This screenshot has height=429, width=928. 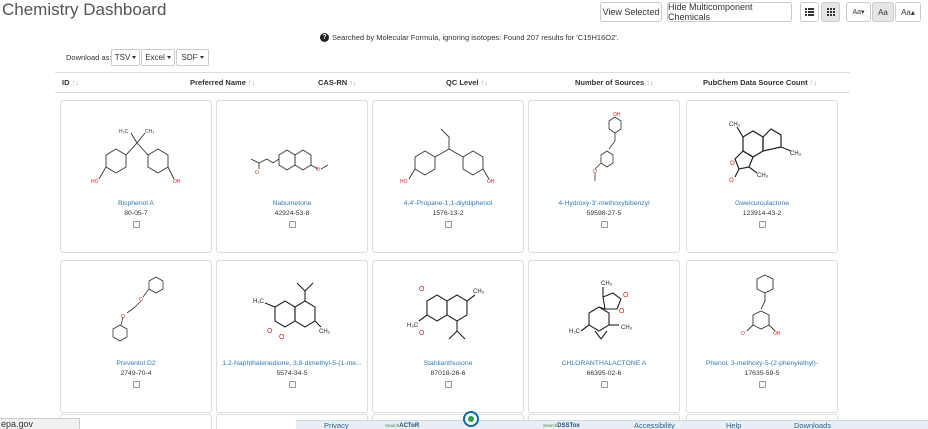 I want to click on chemical-name-link: Stahlianthusone, so click(x=448, y=363).